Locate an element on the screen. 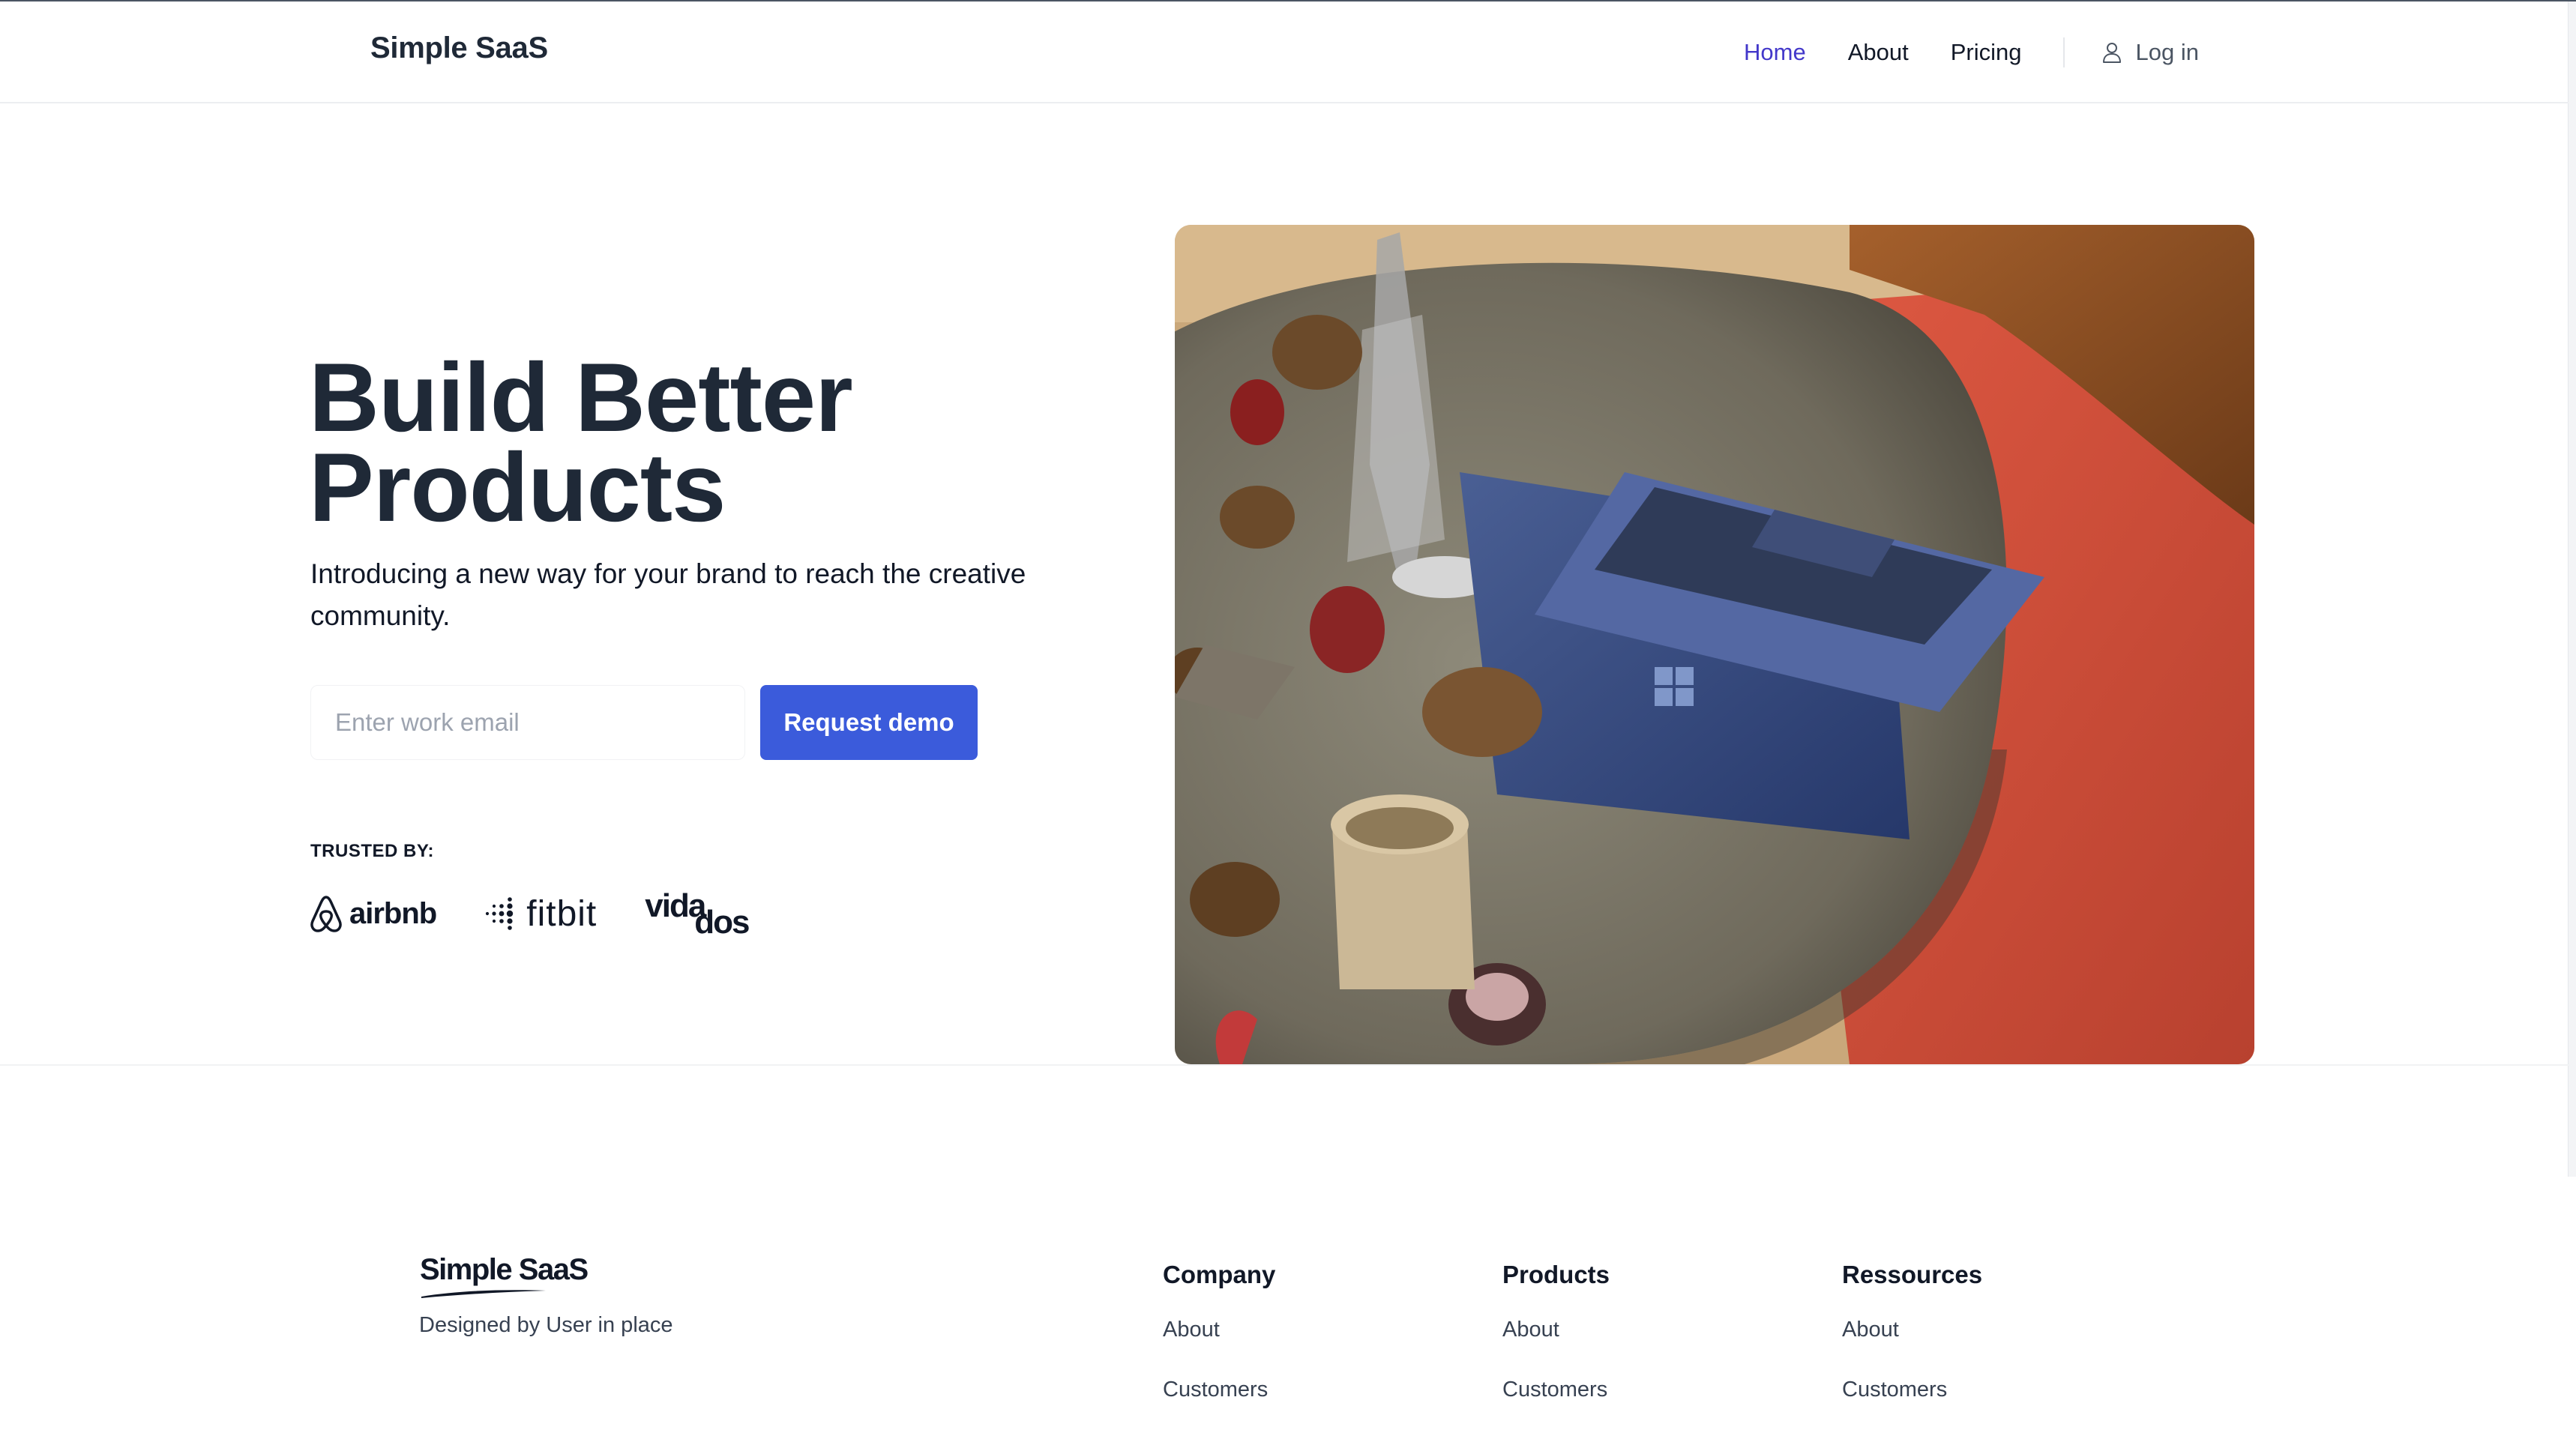 The height and width of the screenshot is (1439, 2576). footer-link-ressources-customers: Customers is located at coordinates (1912, 1390).